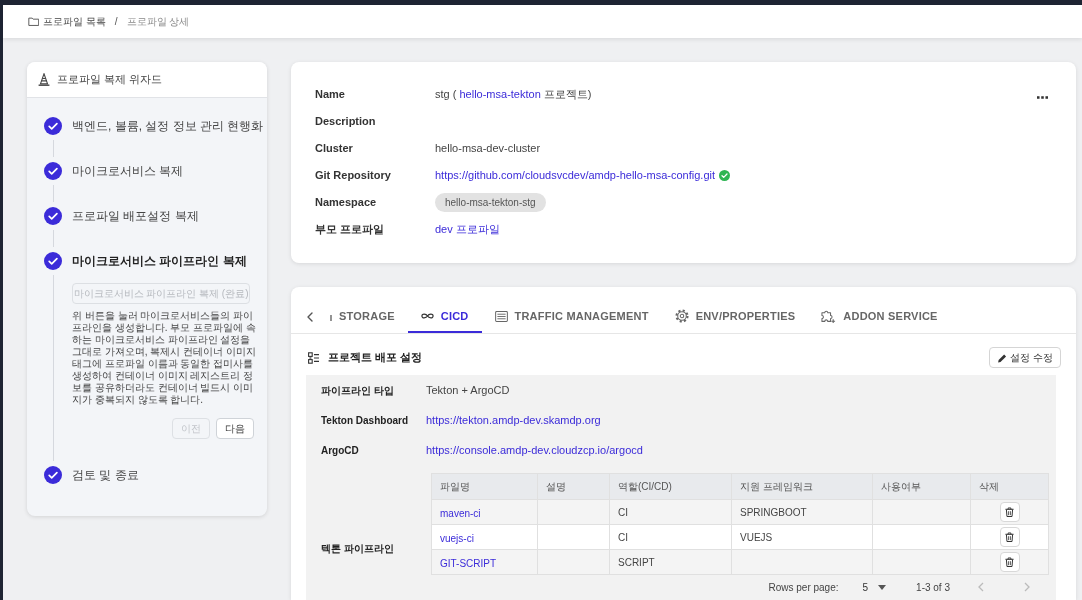 This screenshot has width=1082, height=600. Describe the element at coordinates (879, 310) in the screenshot. I see `tab: ADDON SERVICE` at that location.